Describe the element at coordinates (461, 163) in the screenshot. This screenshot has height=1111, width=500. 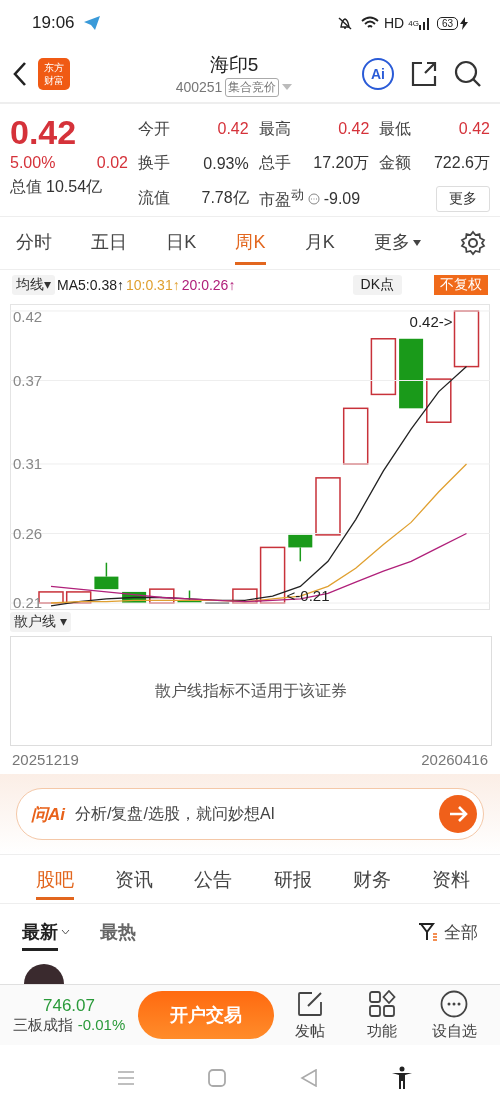
I see `stat-value: 722.6万` at that location.